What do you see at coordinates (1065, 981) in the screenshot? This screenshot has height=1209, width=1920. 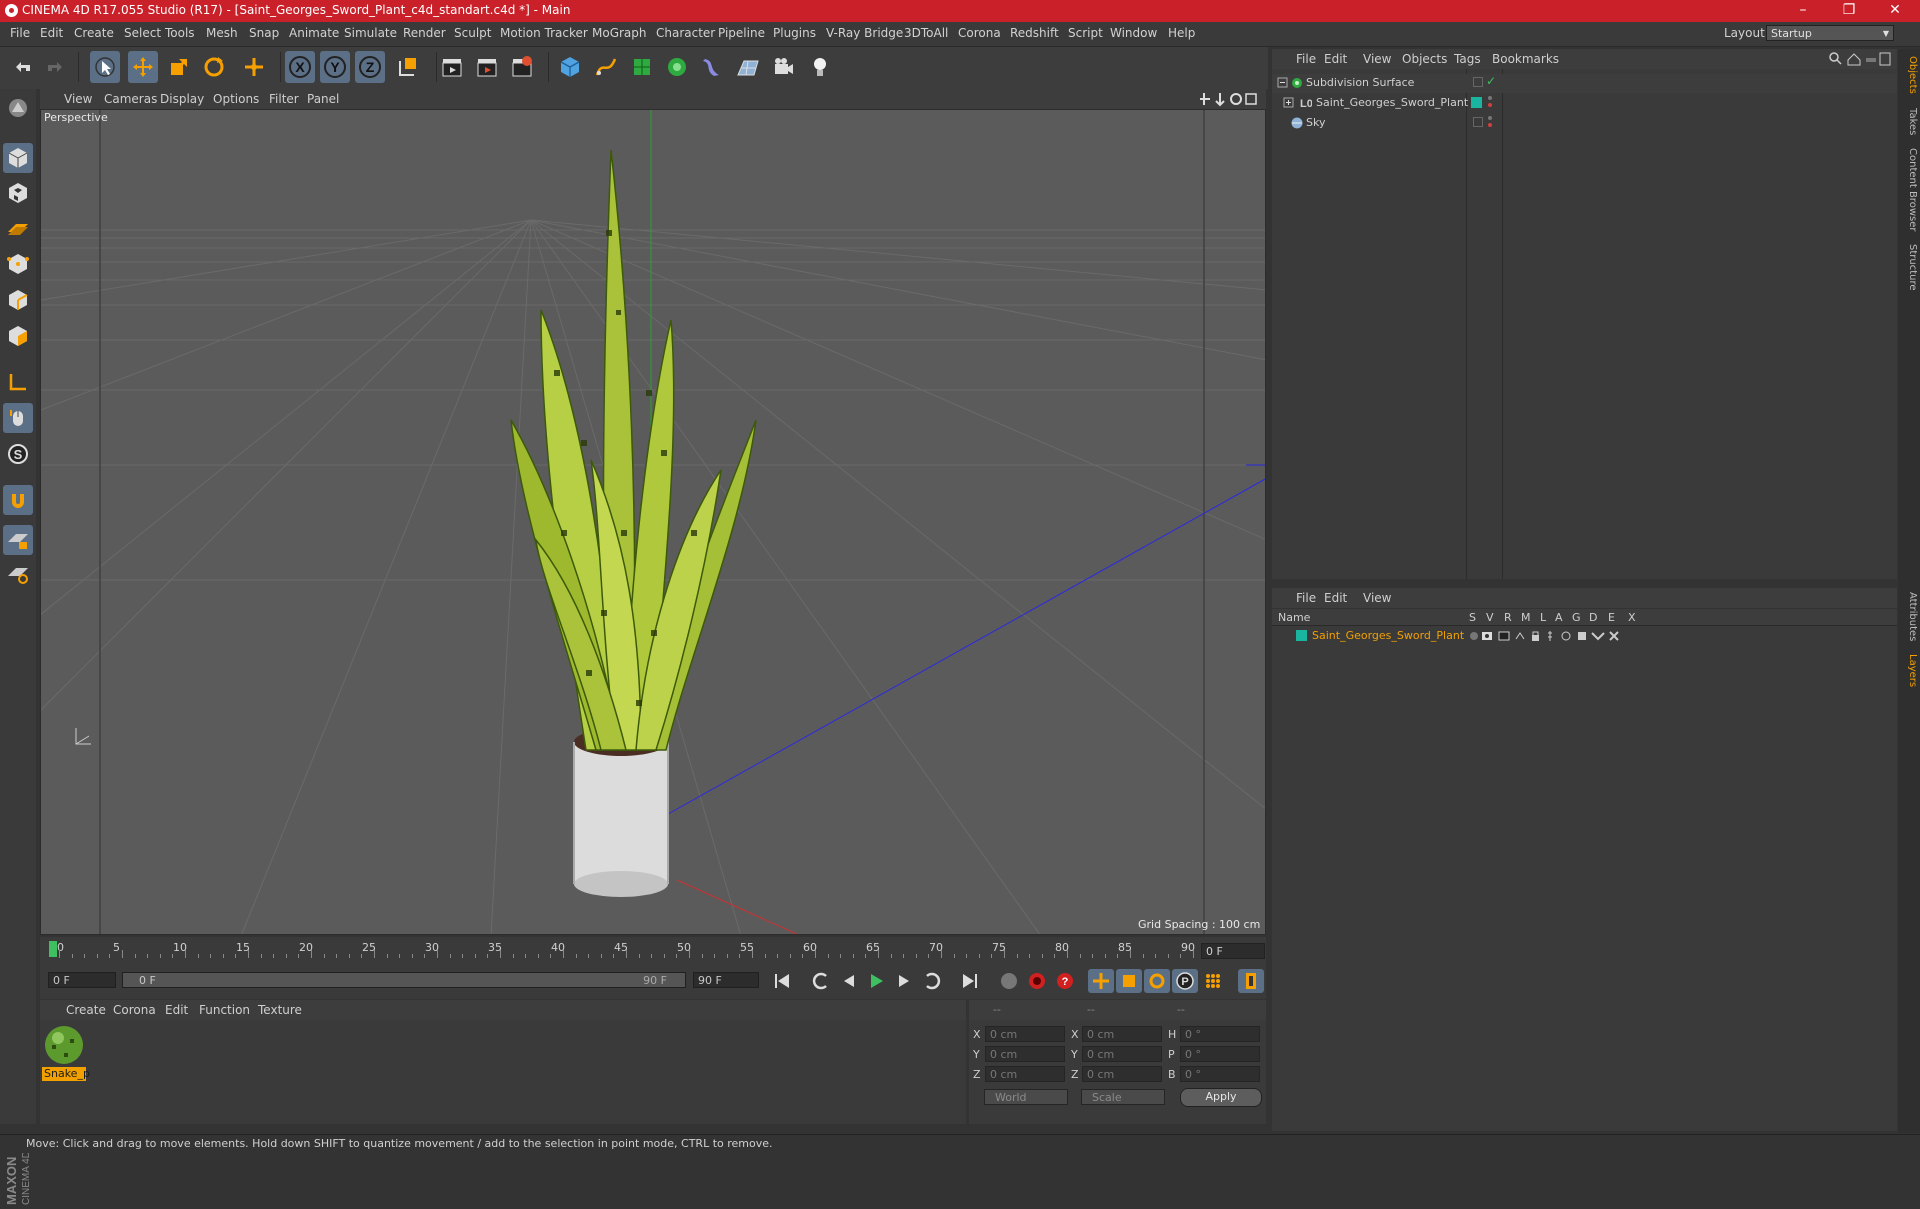 I see `keyframe-selection-button: ?` at bounding box center [1065, 981].